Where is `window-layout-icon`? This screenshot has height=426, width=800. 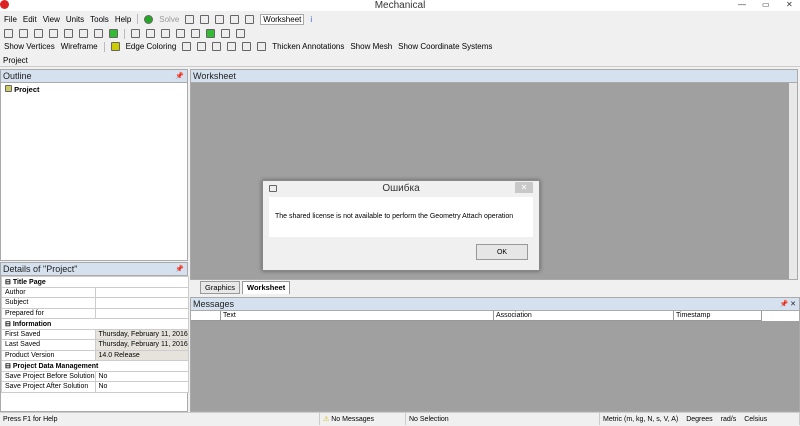
window-layout-icon is located at coordinates (240, 33).